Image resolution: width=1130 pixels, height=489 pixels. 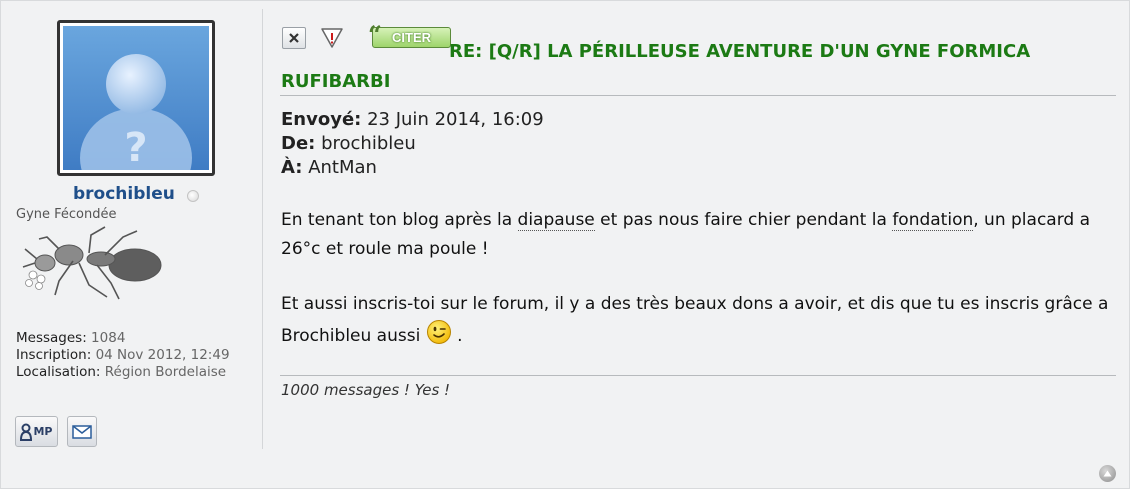 What do you see at coordinates (399, 220) in the screenshot?
I see `text: En tenant ton blog après la` at bounding box center [399, 220].